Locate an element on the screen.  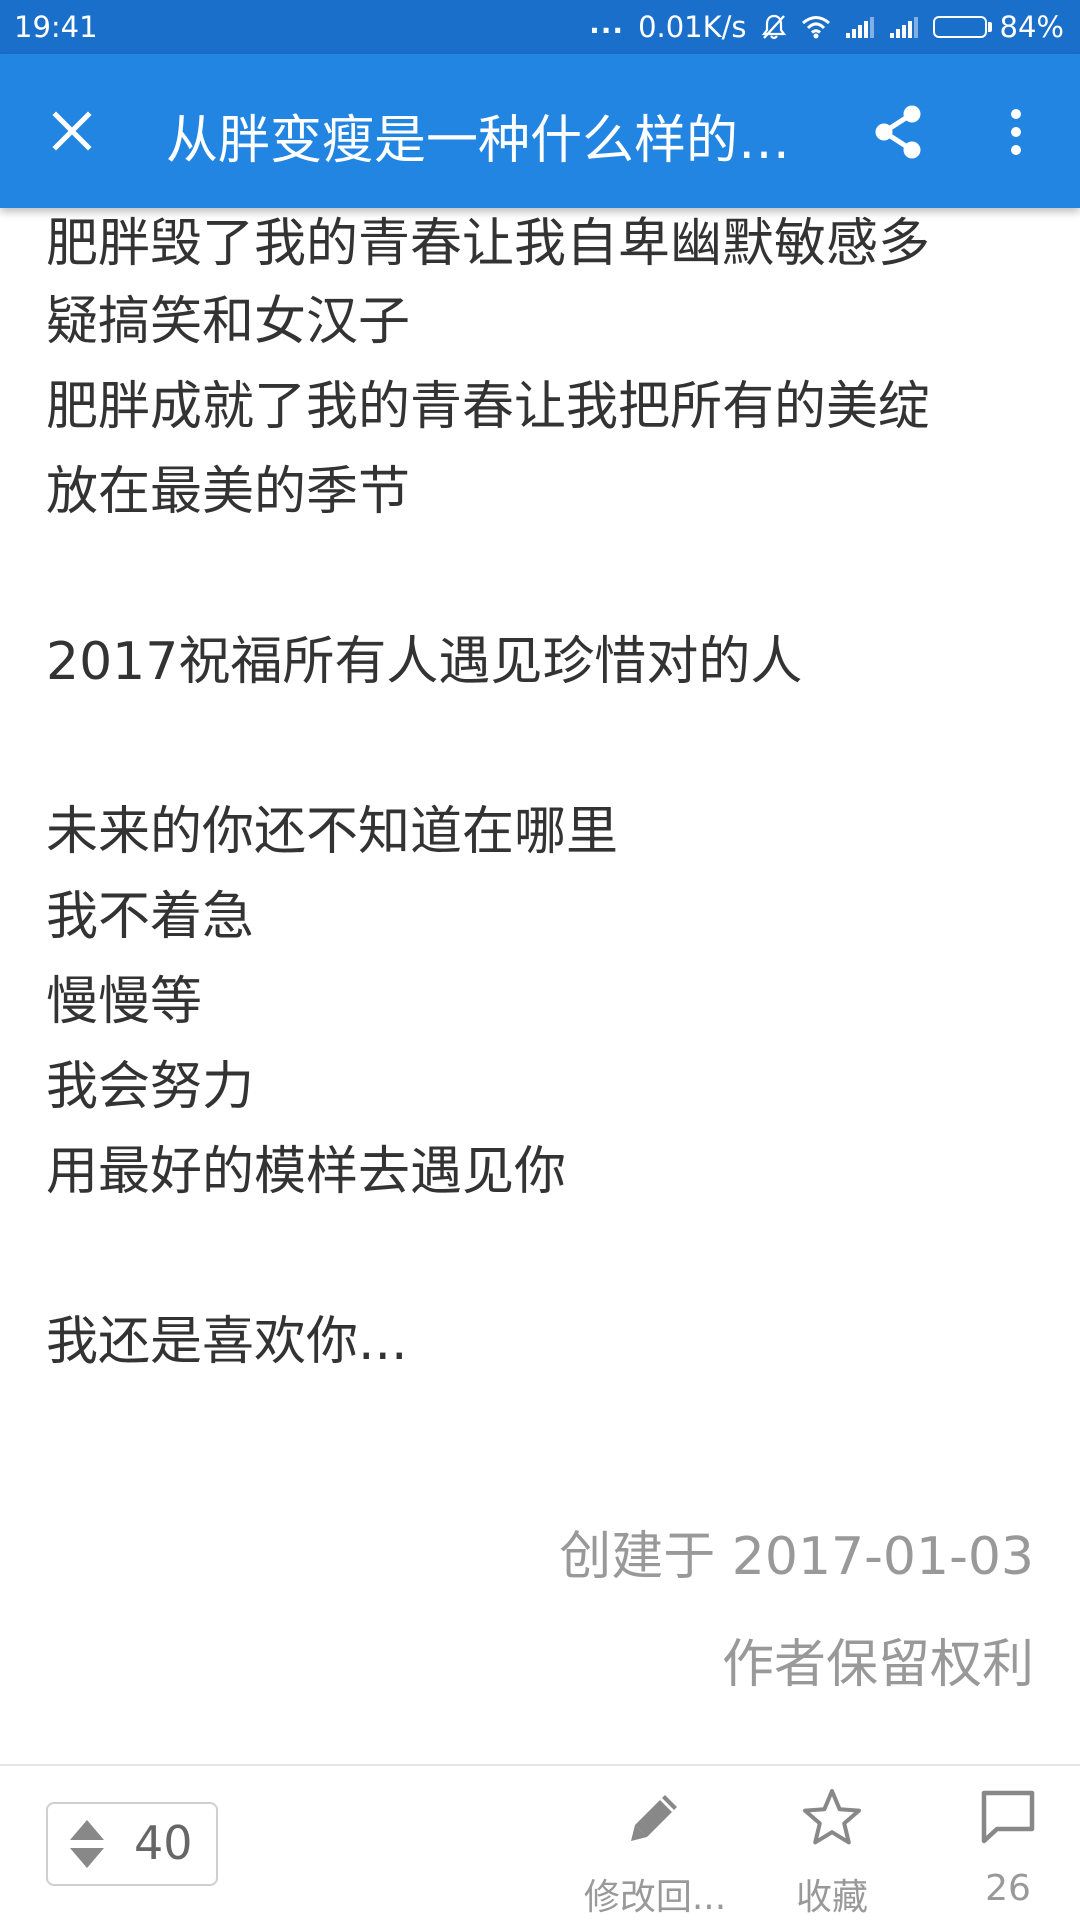
share-icon is located at coordinates (898, 132).